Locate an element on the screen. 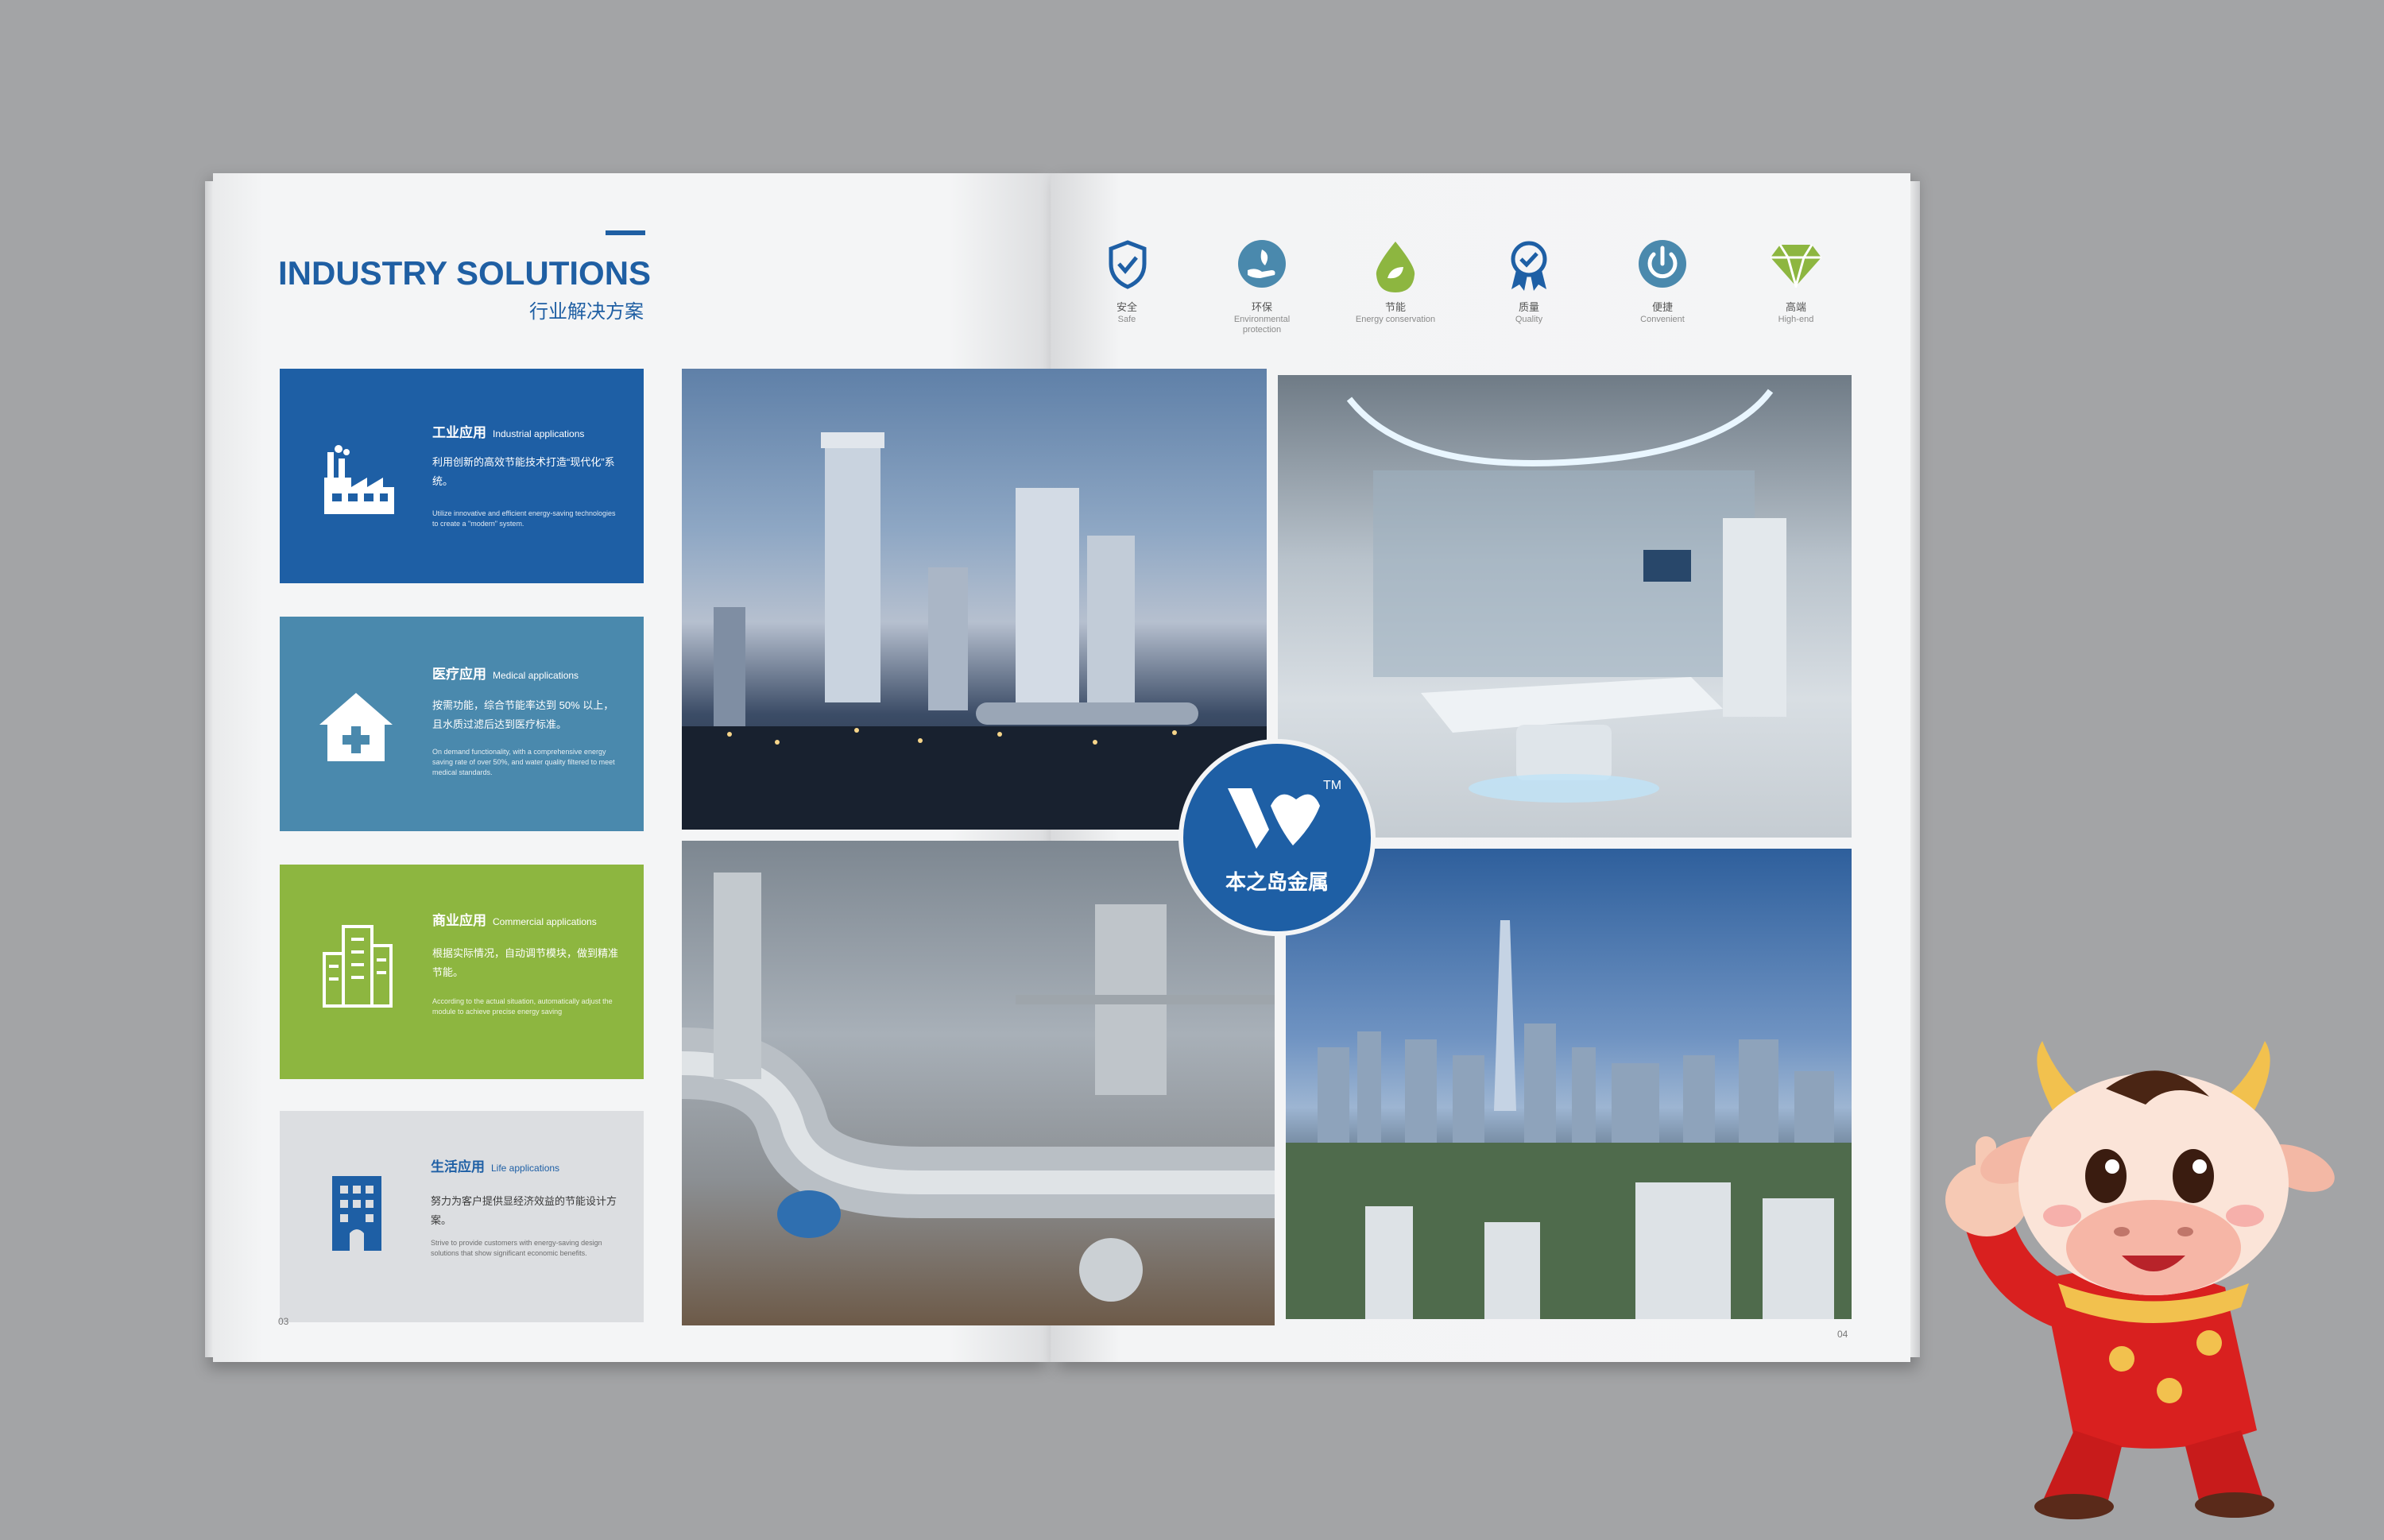 The image size is (2384, 1540). feature-high-end: 高端 High-end is located at coordinates (1796, 290).